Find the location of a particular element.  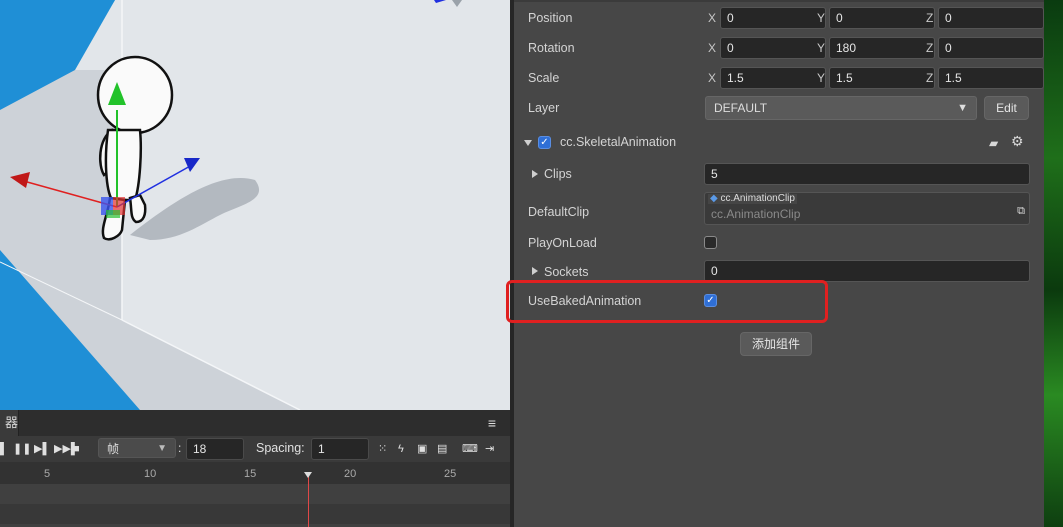

scale-x-input: 1.5 is located at coordinates (773, 78).